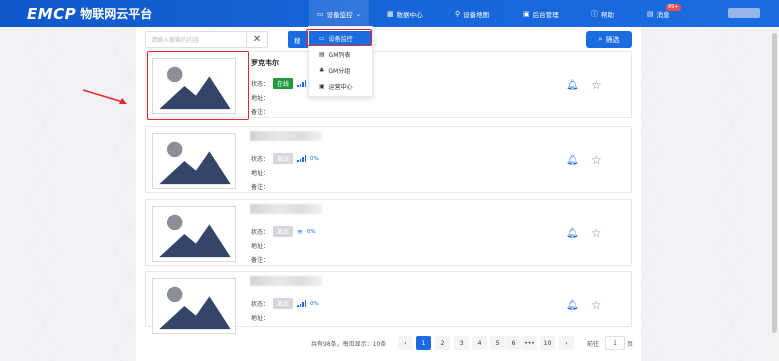 This screenshot has height=361, width=779. I want to click on status-badge: 在线, so click(283, 83).